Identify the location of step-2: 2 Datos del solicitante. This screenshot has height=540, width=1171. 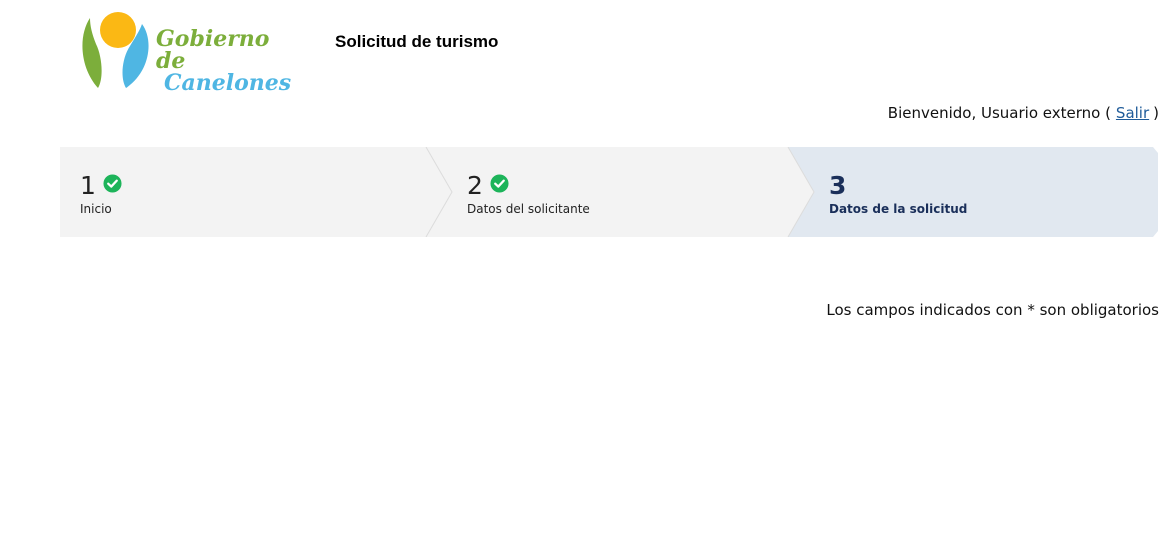
(617, 192).